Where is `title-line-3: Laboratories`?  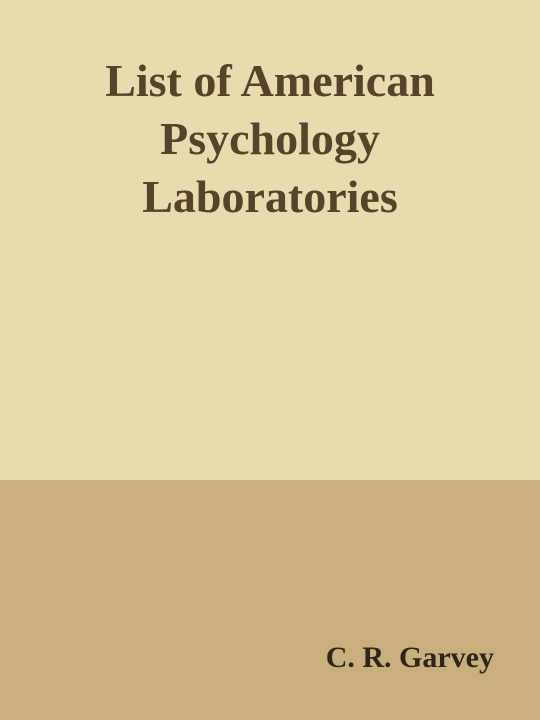
title-line-3: Laboratories is located at coordinates (270, 196).